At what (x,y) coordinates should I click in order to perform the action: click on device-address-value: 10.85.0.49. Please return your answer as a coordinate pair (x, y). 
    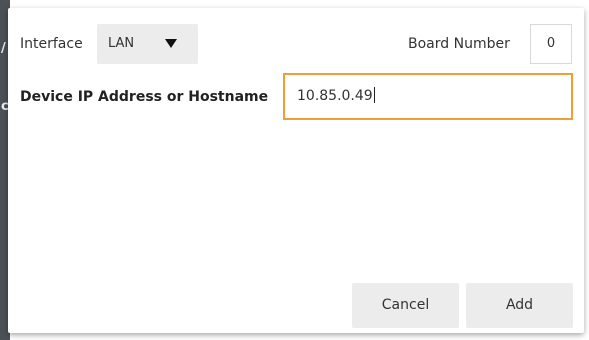
    Looking at the image, I should click on (335, 96).